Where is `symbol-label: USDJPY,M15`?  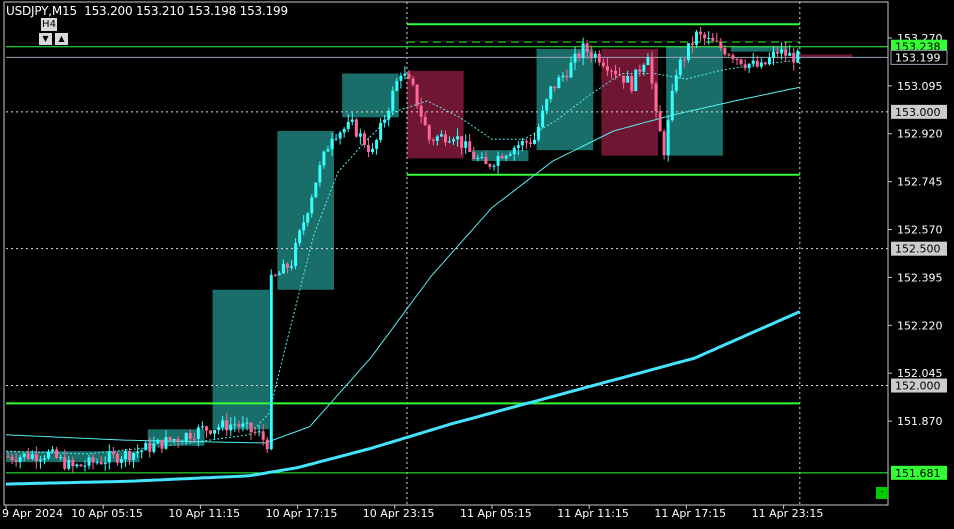
symbol-label: USDJPY,M15 is located at coordinates (41, 11).